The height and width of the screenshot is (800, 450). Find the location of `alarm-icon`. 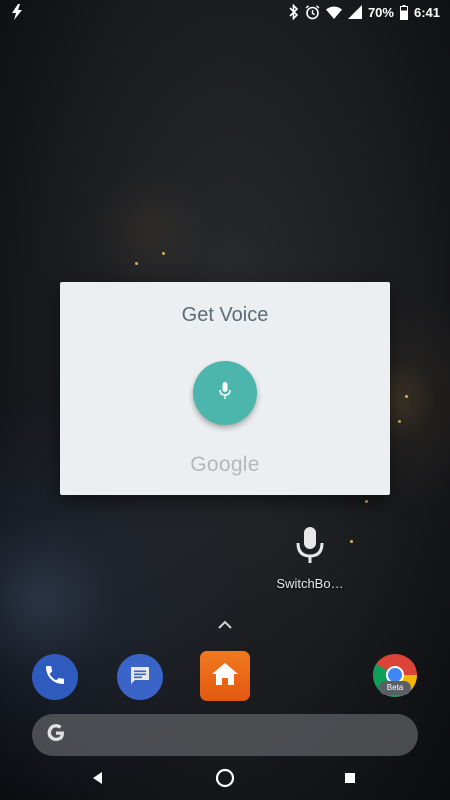

alarm-icon is located at coordinates (312, 12).